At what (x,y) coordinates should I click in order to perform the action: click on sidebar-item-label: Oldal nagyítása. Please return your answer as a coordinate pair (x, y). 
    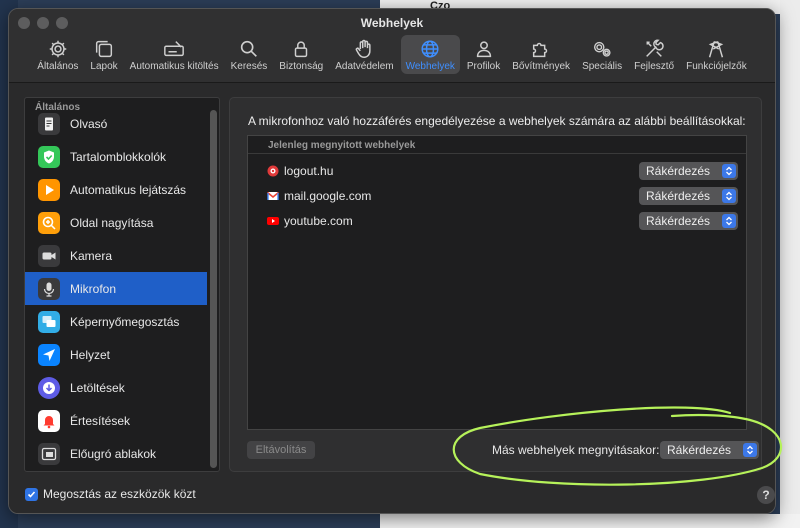
    Looking at the image, I should click on (112, 222).